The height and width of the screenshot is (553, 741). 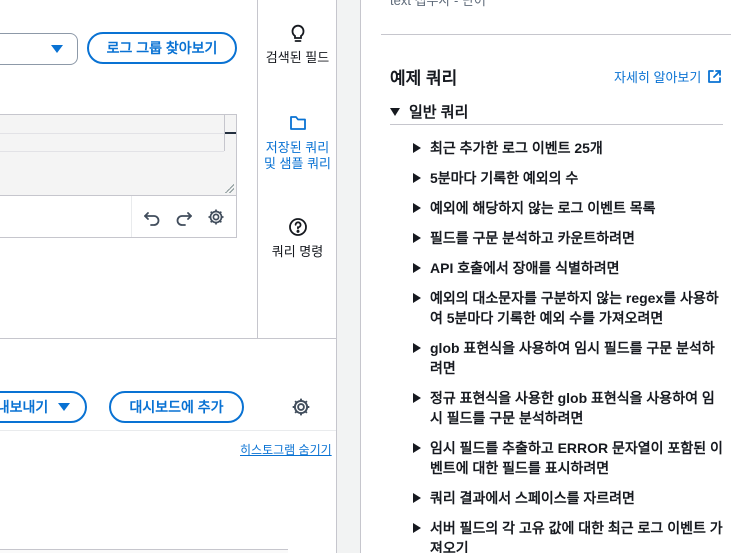 I want to click on query-label: 서버 필드의 각 고유 값에 대한 최근 로그 이벤트 가져오기, so click(x=576, y=536).